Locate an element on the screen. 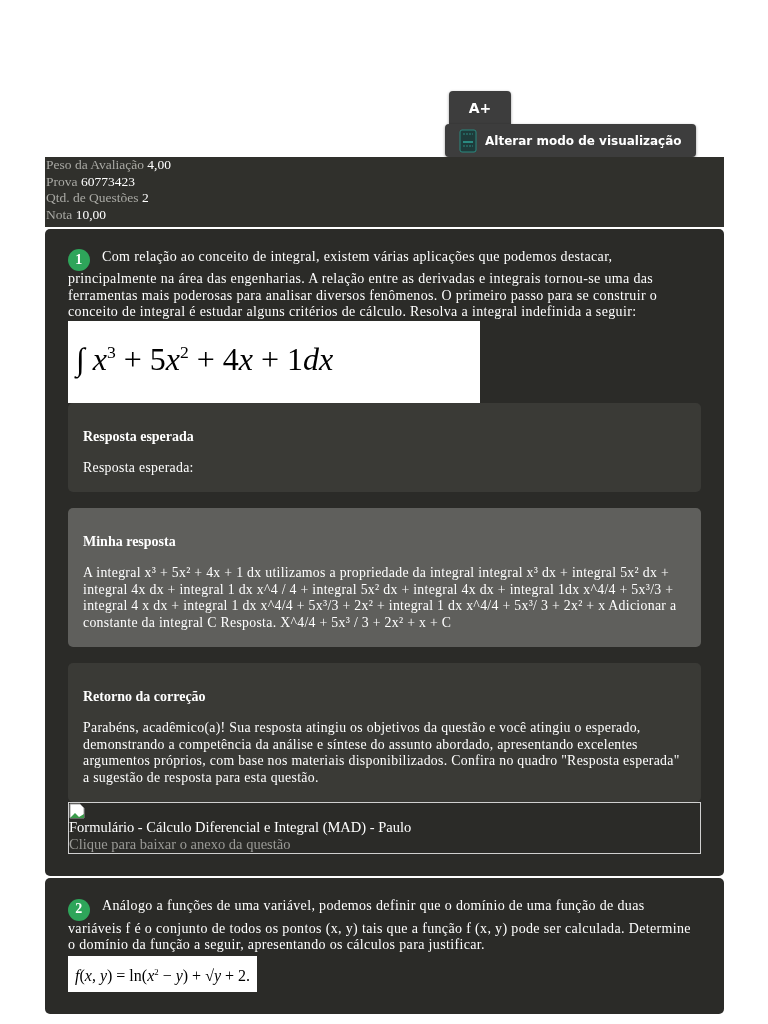 This screenshot has width=768, height=1024. panel-title: Retorno da correção is located at coordinates (145, 697).